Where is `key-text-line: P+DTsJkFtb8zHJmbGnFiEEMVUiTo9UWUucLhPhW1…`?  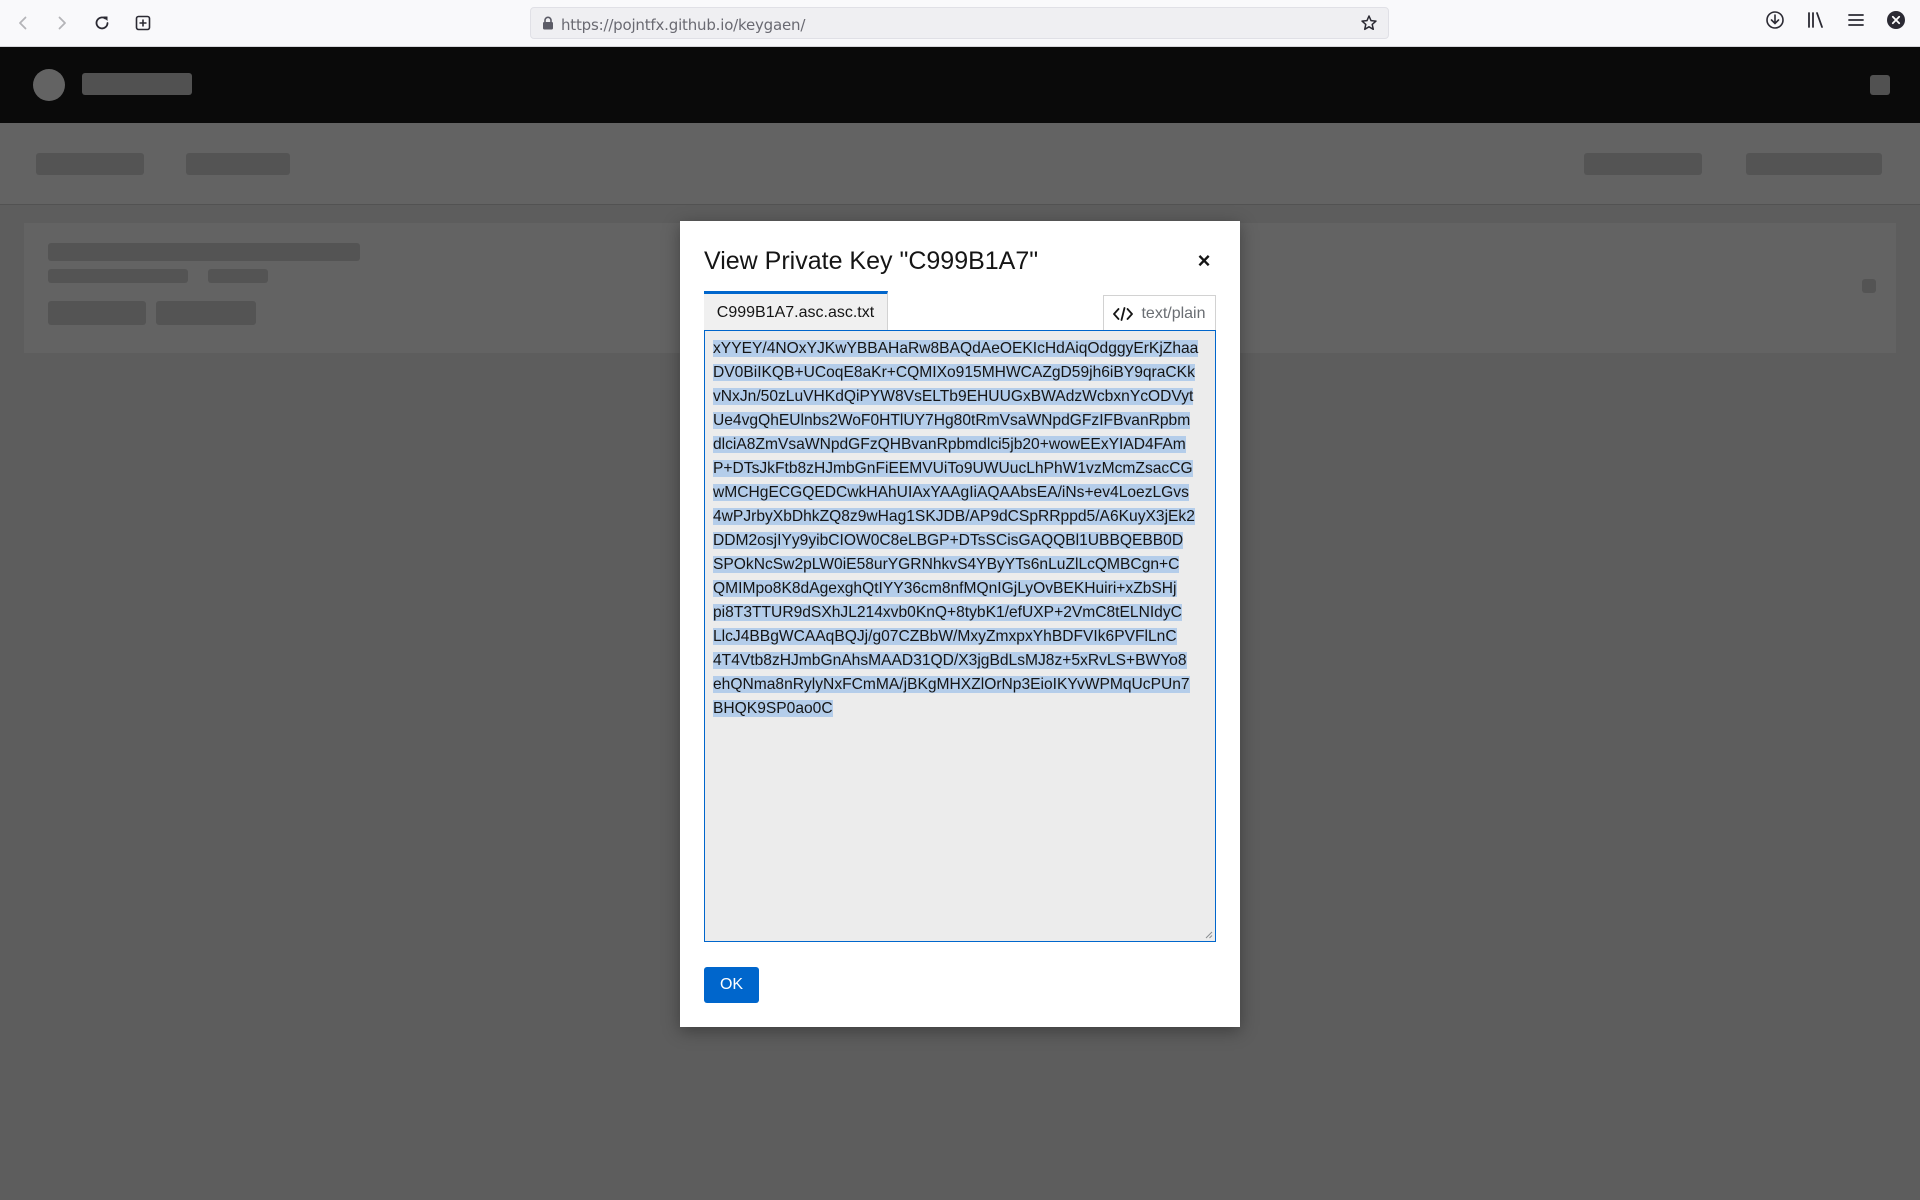 key-text-line: P+DTsJkFtb8zHJmbGnFiEEMVUiTo9UWUucLhPhW1… is located at coordinates (960, 469).